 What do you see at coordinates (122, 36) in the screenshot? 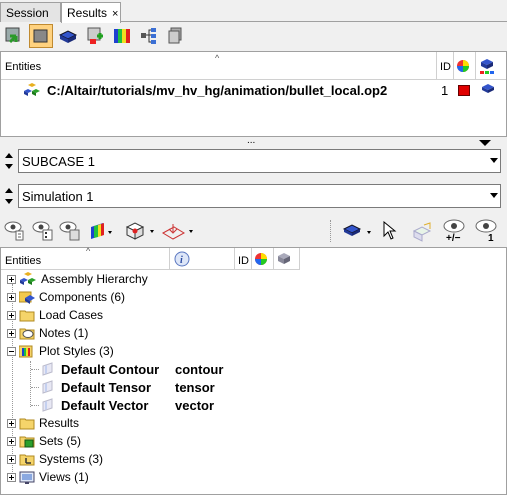
I see `contour-icon` at bounding box center [122, 36].